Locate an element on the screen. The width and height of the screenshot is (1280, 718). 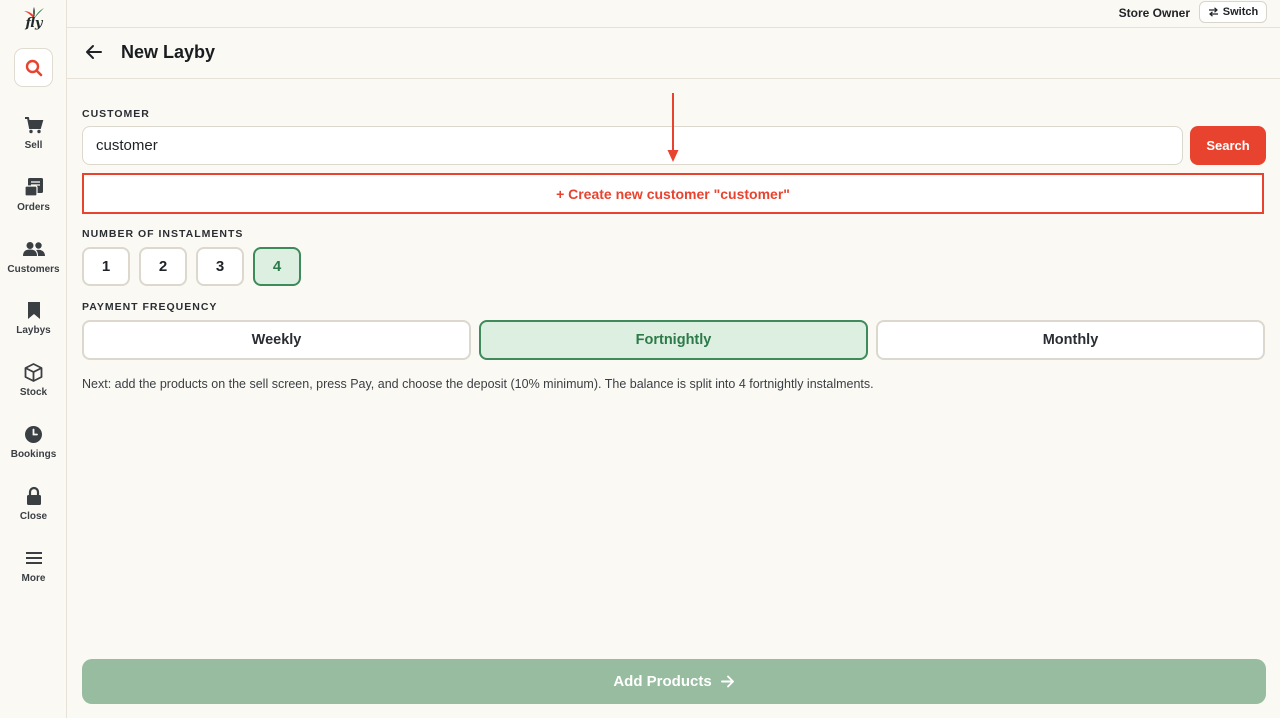
current-user-label: Store Owner is located at coordinates (1154, 13).